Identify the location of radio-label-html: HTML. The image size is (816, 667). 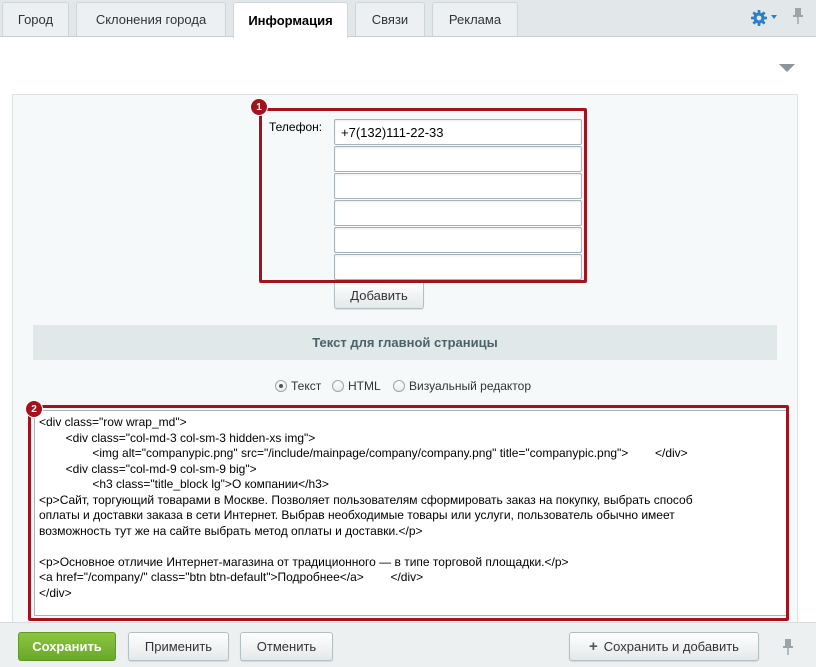
(364, 386).